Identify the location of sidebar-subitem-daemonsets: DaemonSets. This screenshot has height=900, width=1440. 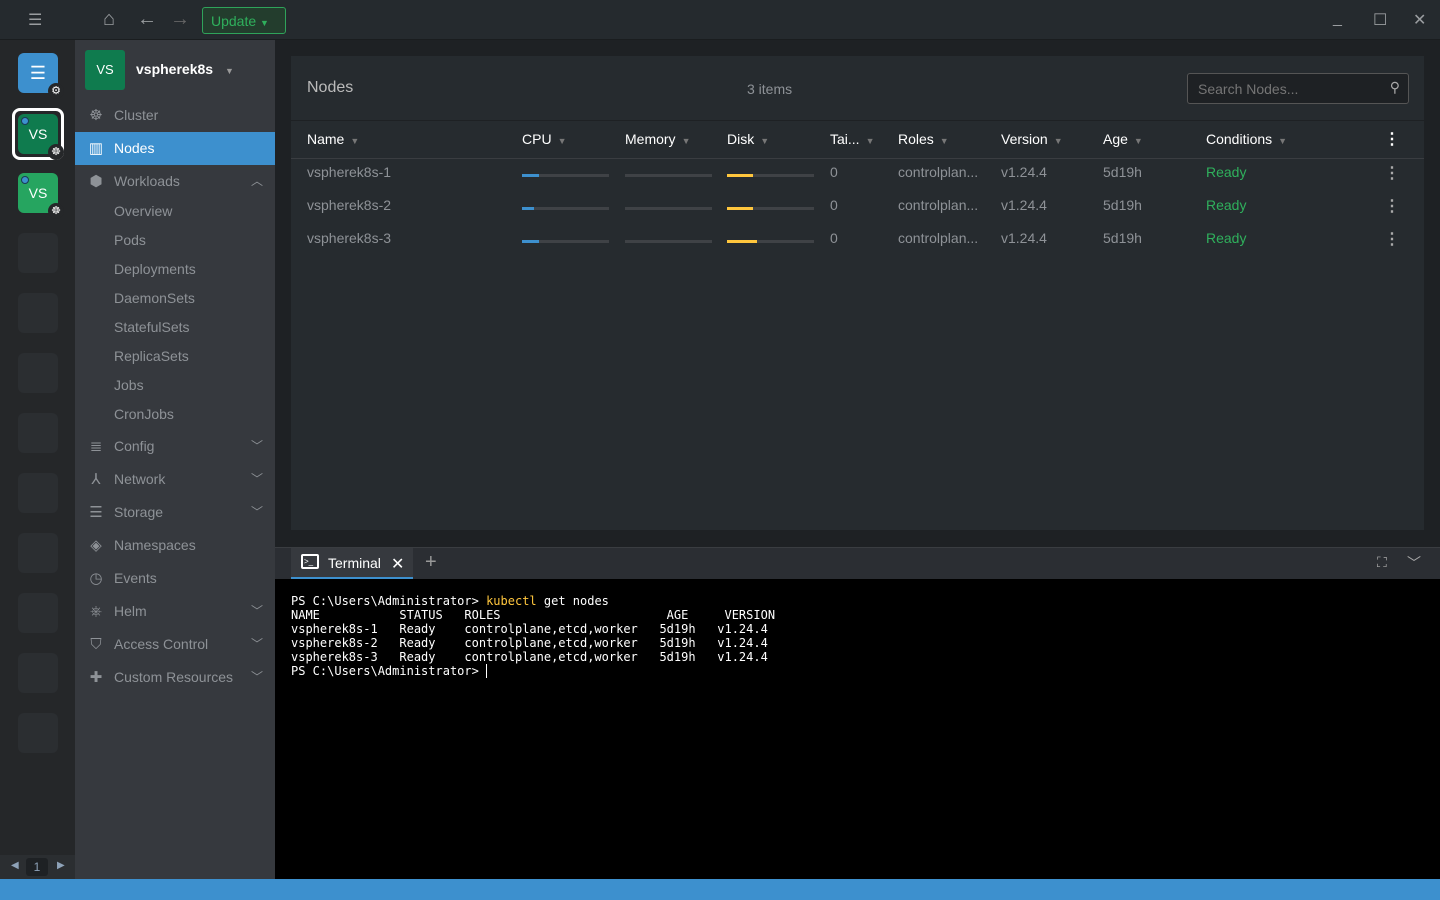
(154, 298).